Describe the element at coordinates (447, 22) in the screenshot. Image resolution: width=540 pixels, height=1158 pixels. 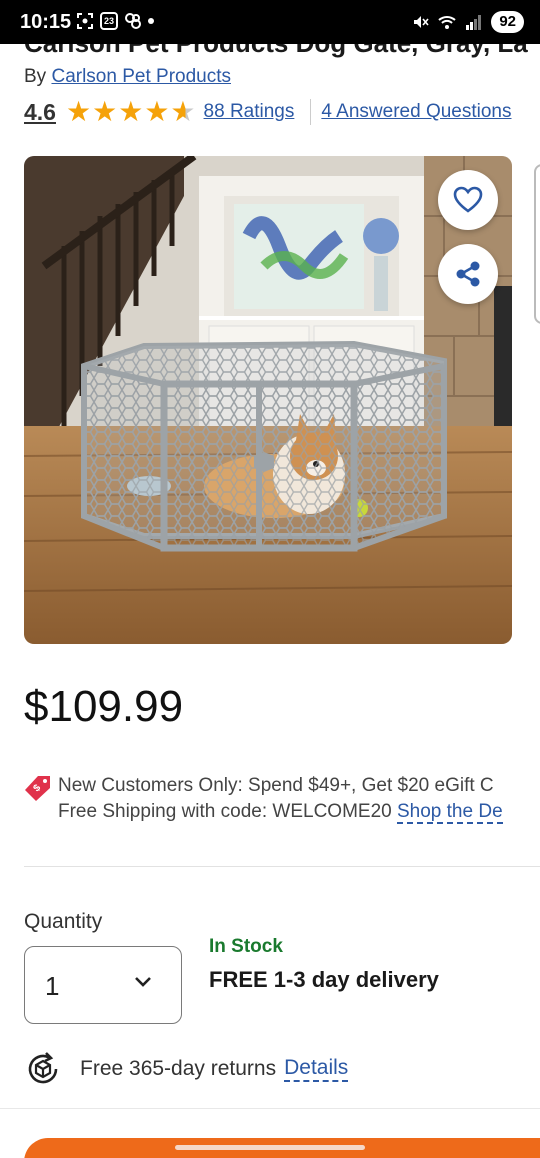
I see `wifi-icon` at that location.